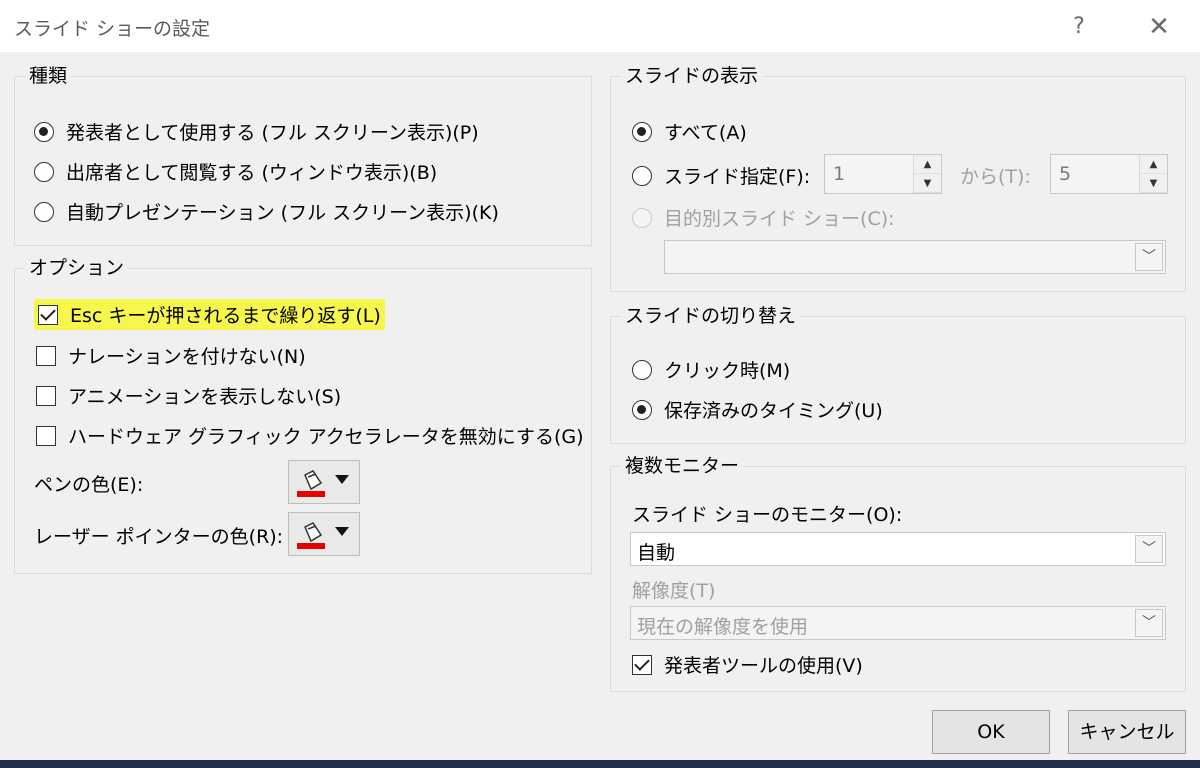 Image resolution: width=1200 pixels, height=768 pixels. I want to click on presenter-mode-option: 発表者として使用する (フル スクリーン表示)(P), so click(256, 131).